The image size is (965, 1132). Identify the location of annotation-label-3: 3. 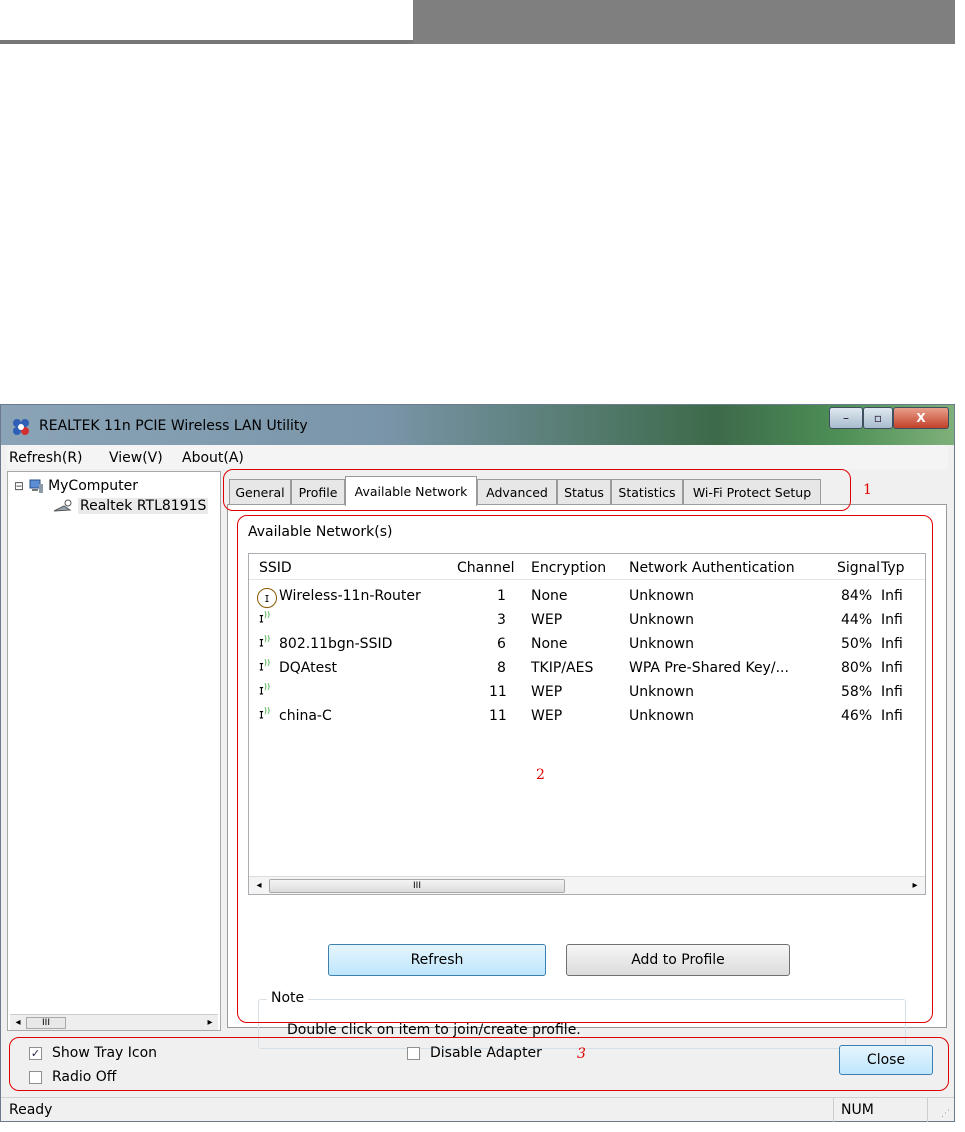
(581, 1054).